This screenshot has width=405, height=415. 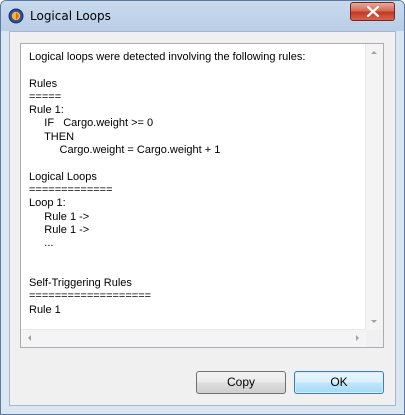 I want to click on app-logo-icon, so click(x=16, y=16).